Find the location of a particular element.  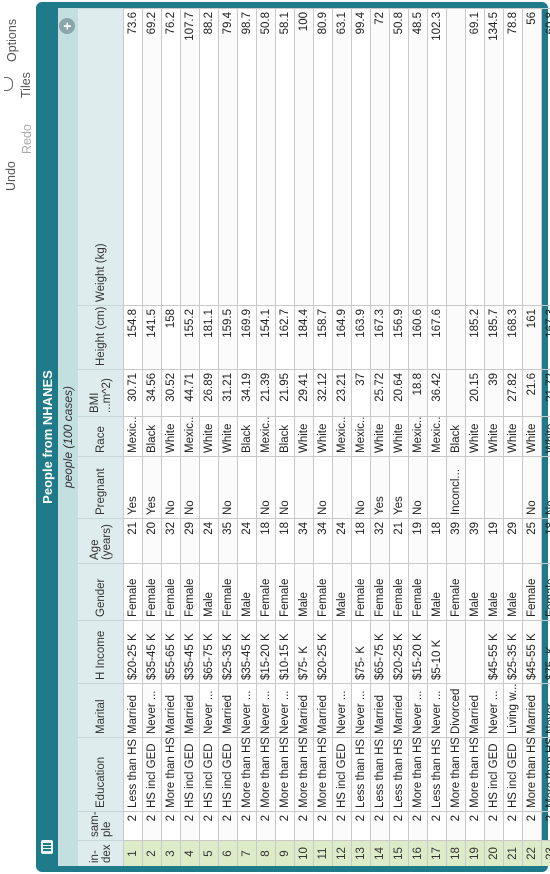

table-cell: $75- K is located at coordinates (361, 651).